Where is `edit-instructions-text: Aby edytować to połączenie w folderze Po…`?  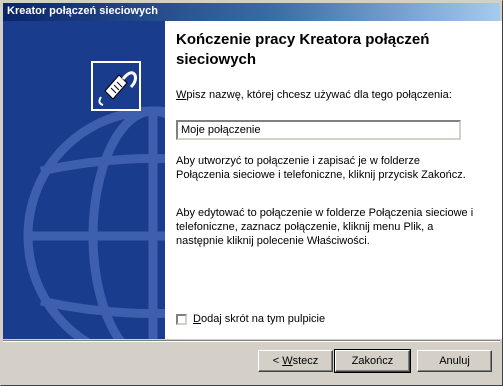 edit-instructions-text: Aby edytować to połączenie w folderze Po… is located at coordinates (325, 227).